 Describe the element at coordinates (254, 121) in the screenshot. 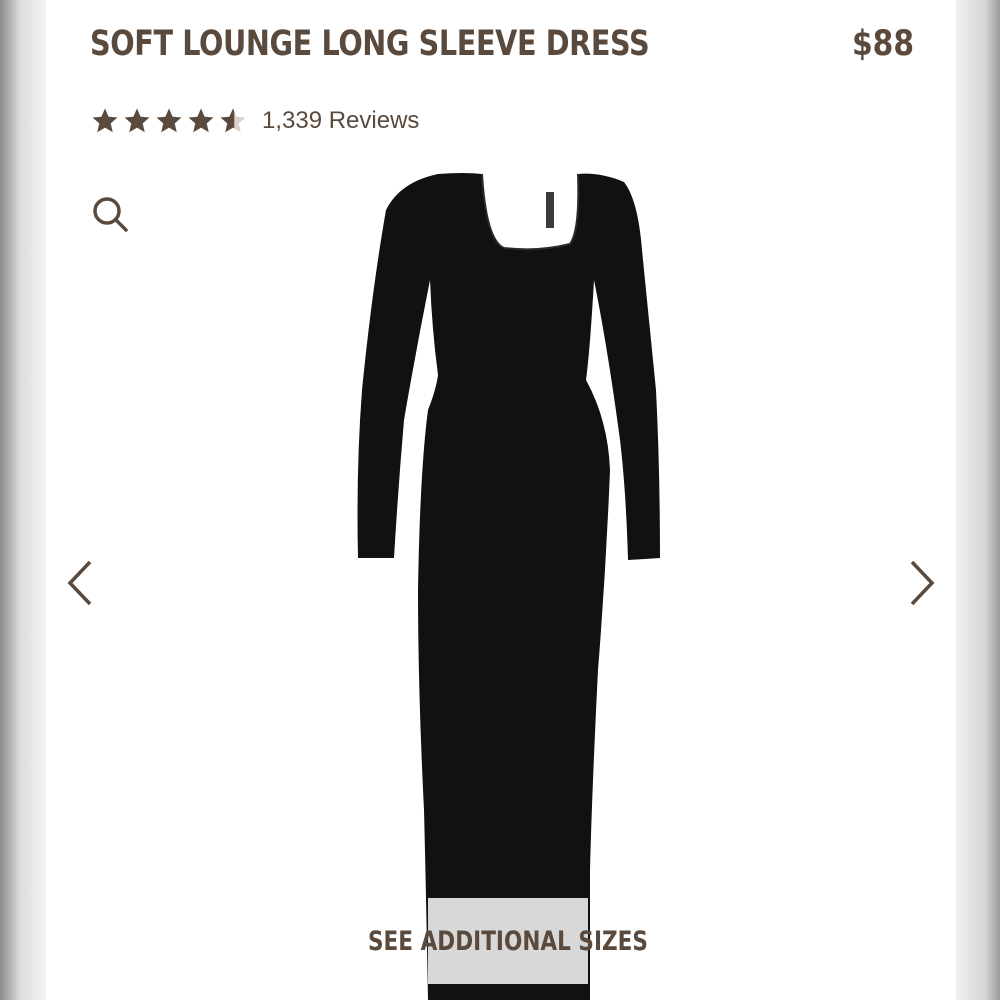

I see `rating-row: 1,339 Reviews` at that location.